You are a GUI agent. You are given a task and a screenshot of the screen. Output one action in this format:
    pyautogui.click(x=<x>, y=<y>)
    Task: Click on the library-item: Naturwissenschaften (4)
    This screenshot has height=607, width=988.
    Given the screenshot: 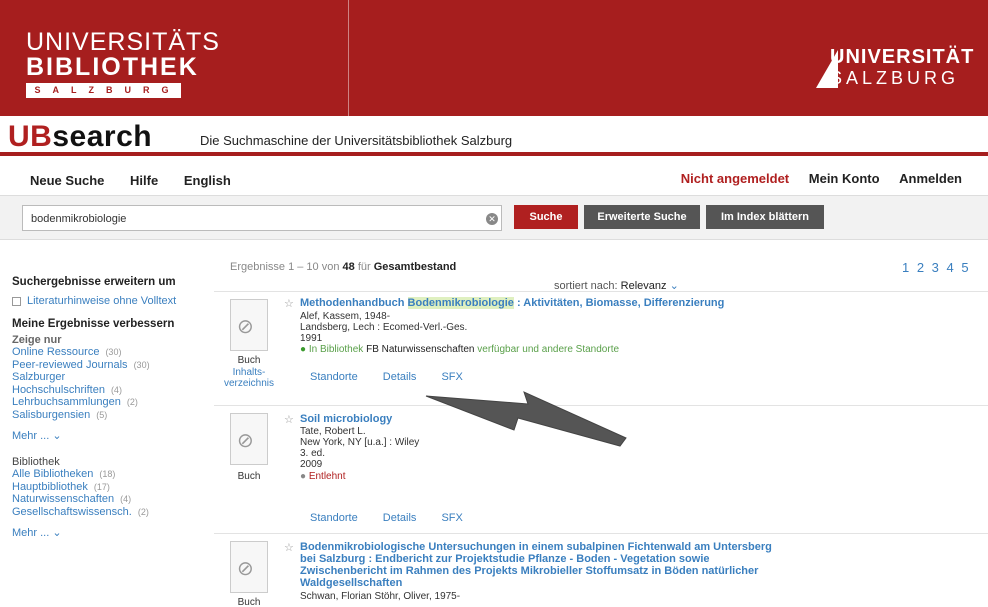 What is the action you would take?
    pyautogui.click(x=107, y=499)
    